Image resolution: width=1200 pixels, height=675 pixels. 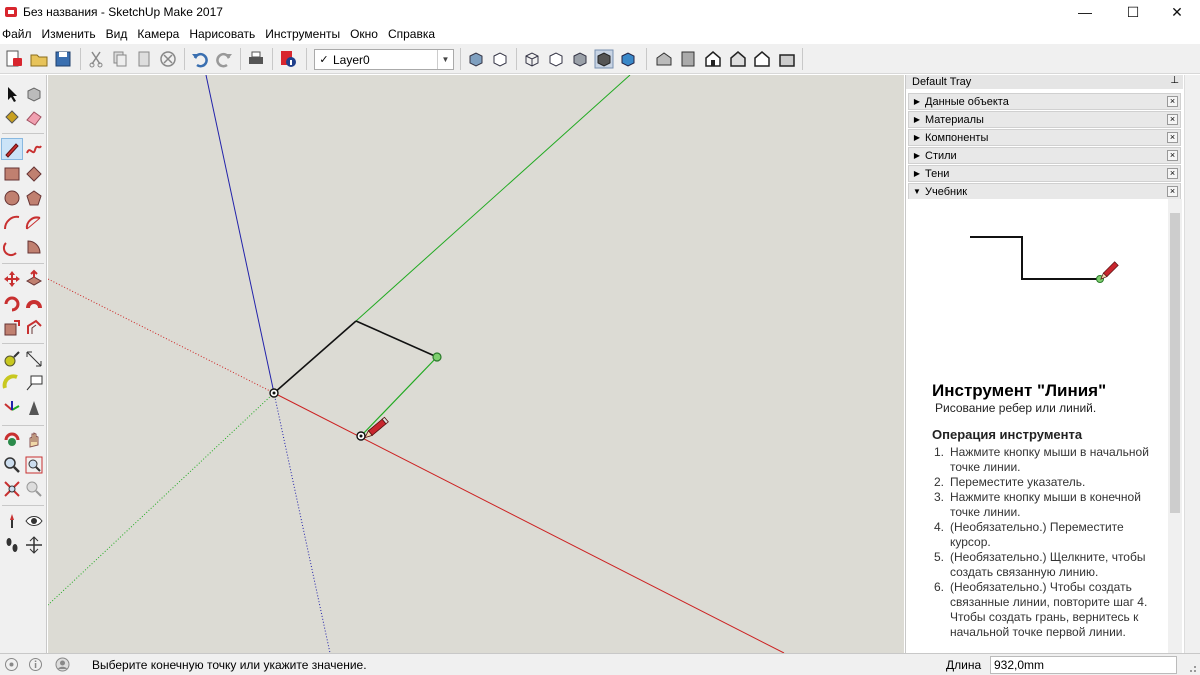 I want to click on rotate-icon, so click(x=12, y=304).